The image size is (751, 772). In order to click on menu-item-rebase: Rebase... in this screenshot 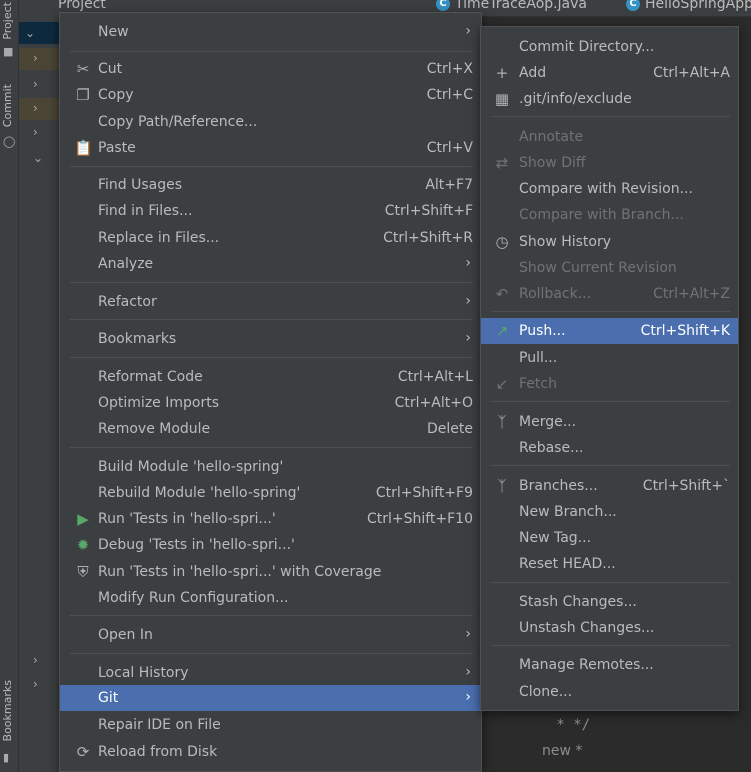, I will do `click(609, 448)`.